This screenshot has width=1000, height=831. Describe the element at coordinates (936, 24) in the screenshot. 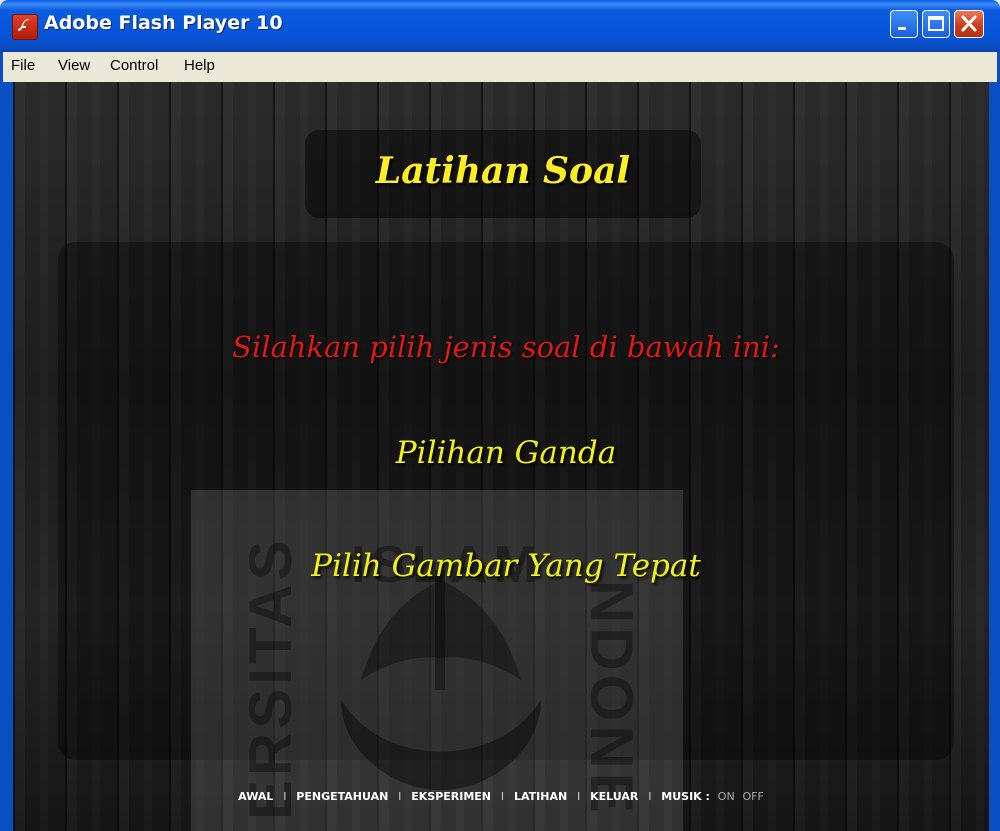

I see `maximize-button` at that location.